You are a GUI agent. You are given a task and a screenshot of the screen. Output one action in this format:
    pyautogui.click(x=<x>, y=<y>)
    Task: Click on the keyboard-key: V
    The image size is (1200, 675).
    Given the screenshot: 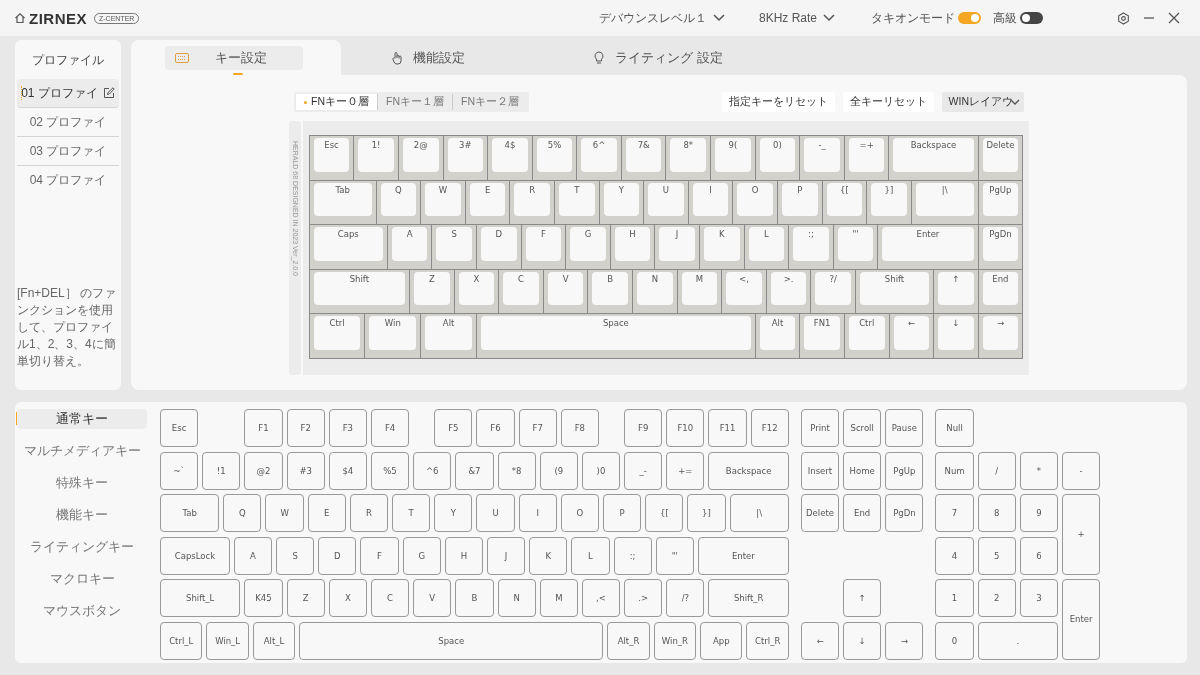 What is the action you would take?
    pyautogui.click(x=565, y=291)
    